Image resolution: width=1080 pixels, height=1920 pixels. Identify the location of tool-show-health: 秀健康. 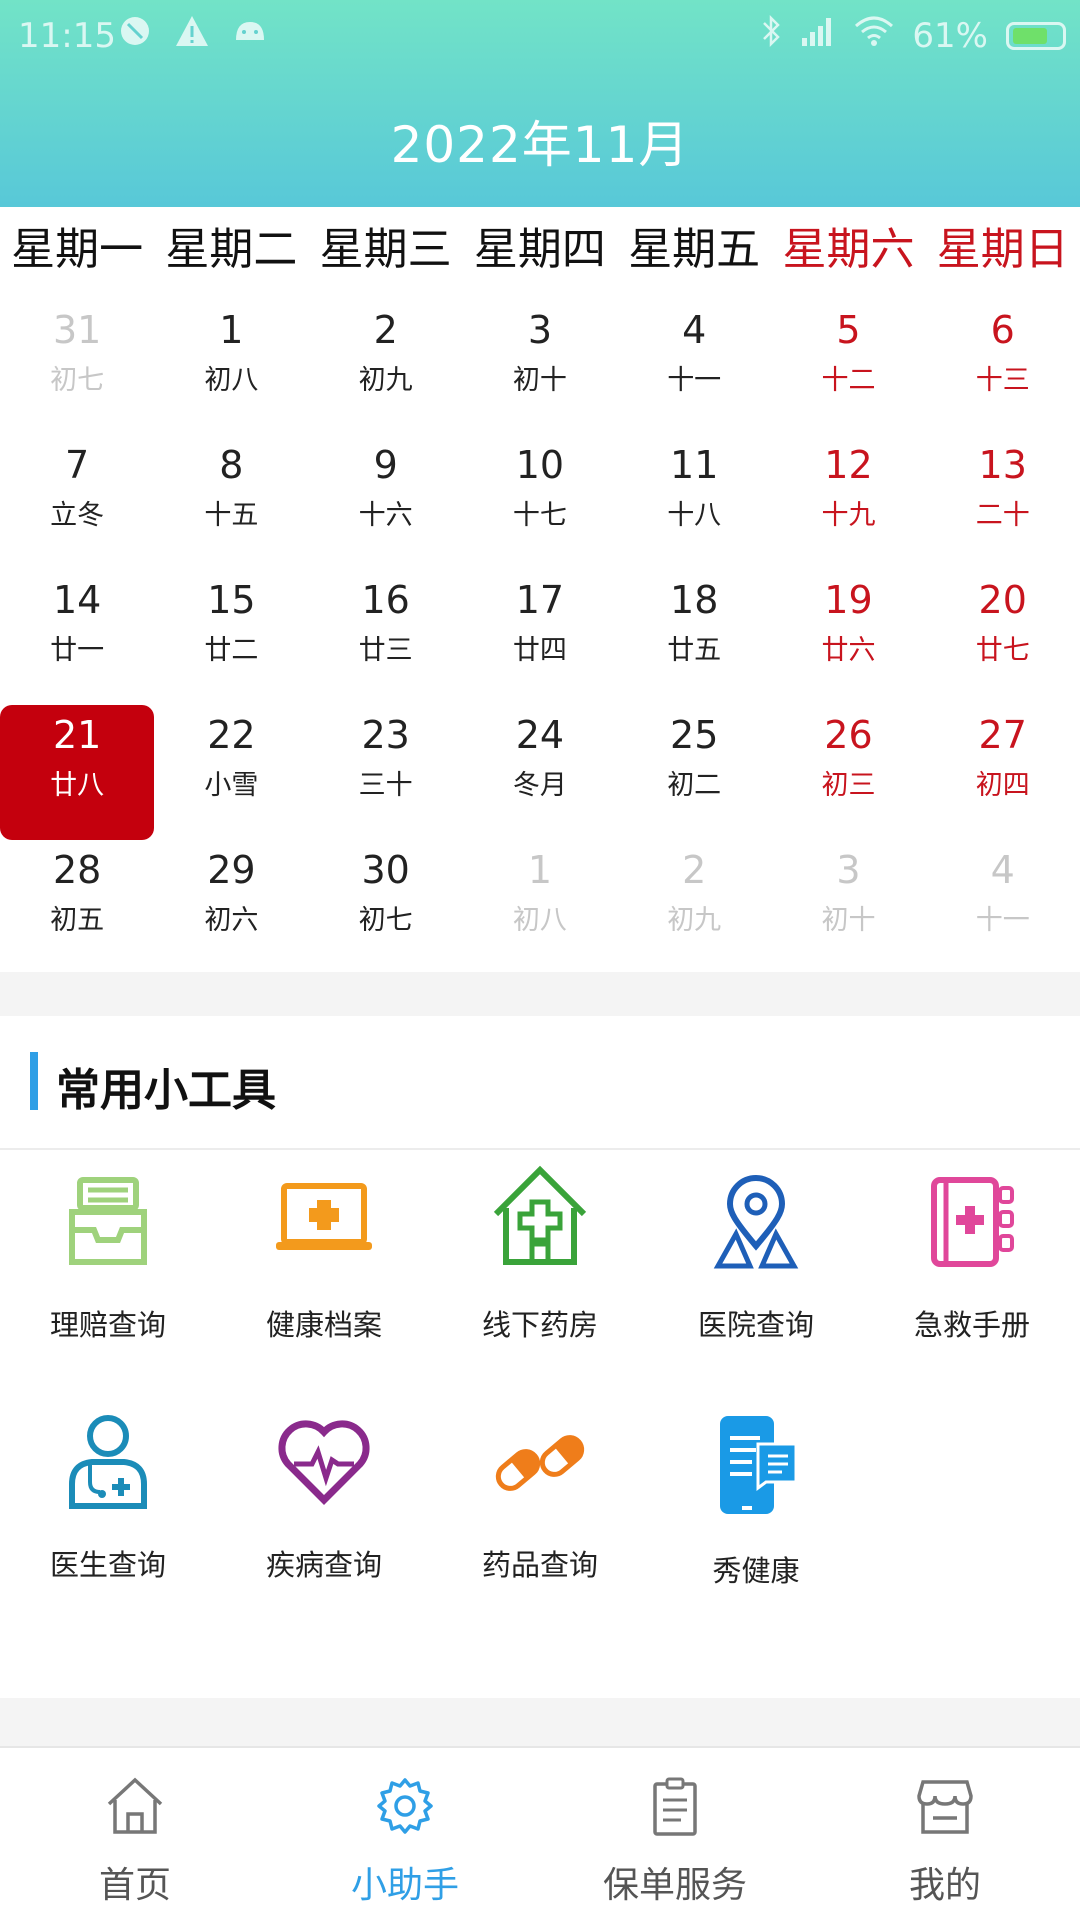
(756, 1510).